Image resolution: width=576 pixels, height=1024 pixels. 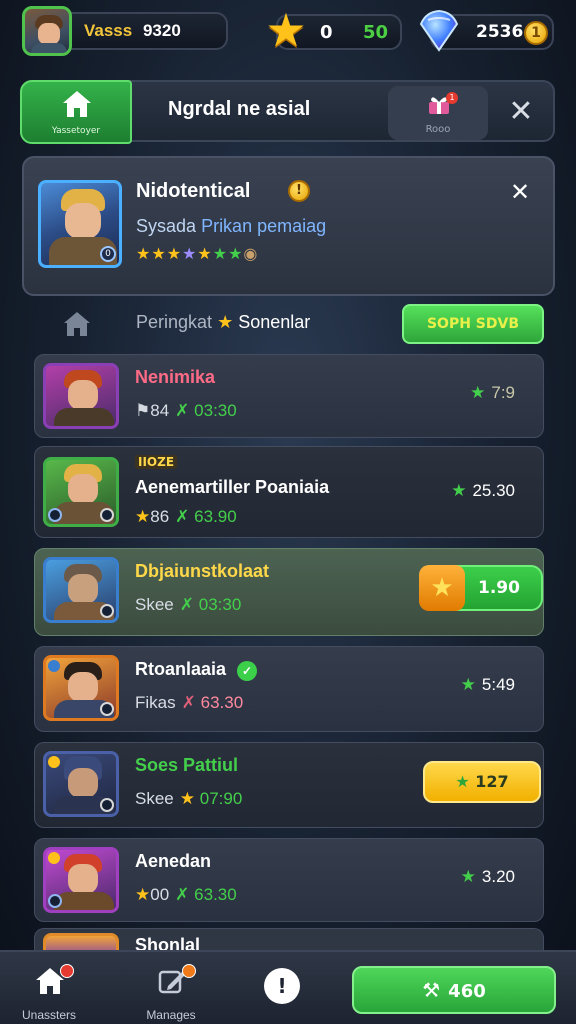 I want to click on player-stats: ★00 ✗ 63.30, so click(x=186, y=894).